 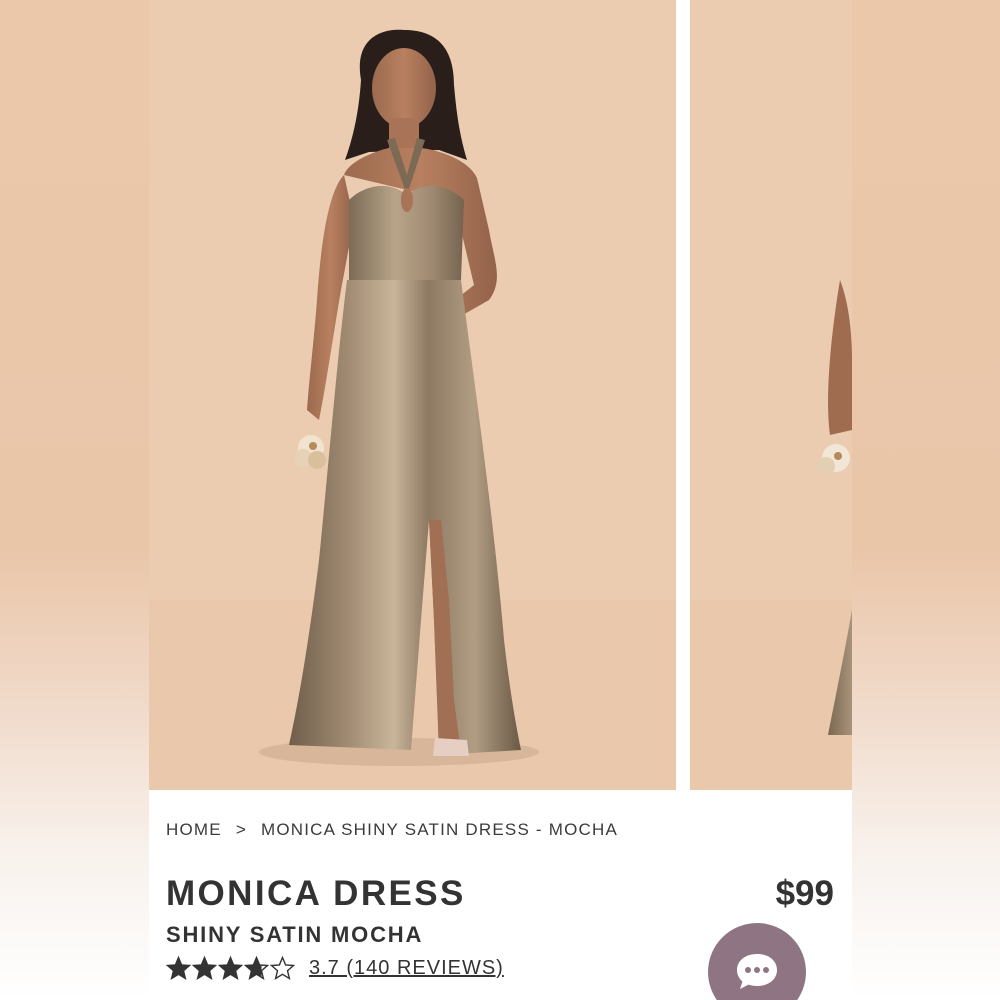 What do you see at coordinates (316, 893) in the screenshot?
I see `product-title: MONICA DRESS` at bounding box center [316, 893].